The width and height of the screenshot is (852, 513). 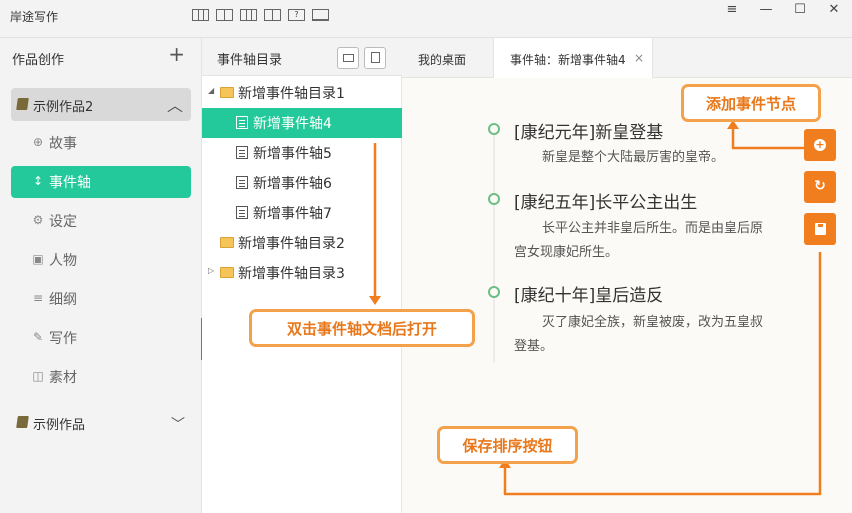 I want to click on gear-icon: ⚙, so click(x=38, y=220).